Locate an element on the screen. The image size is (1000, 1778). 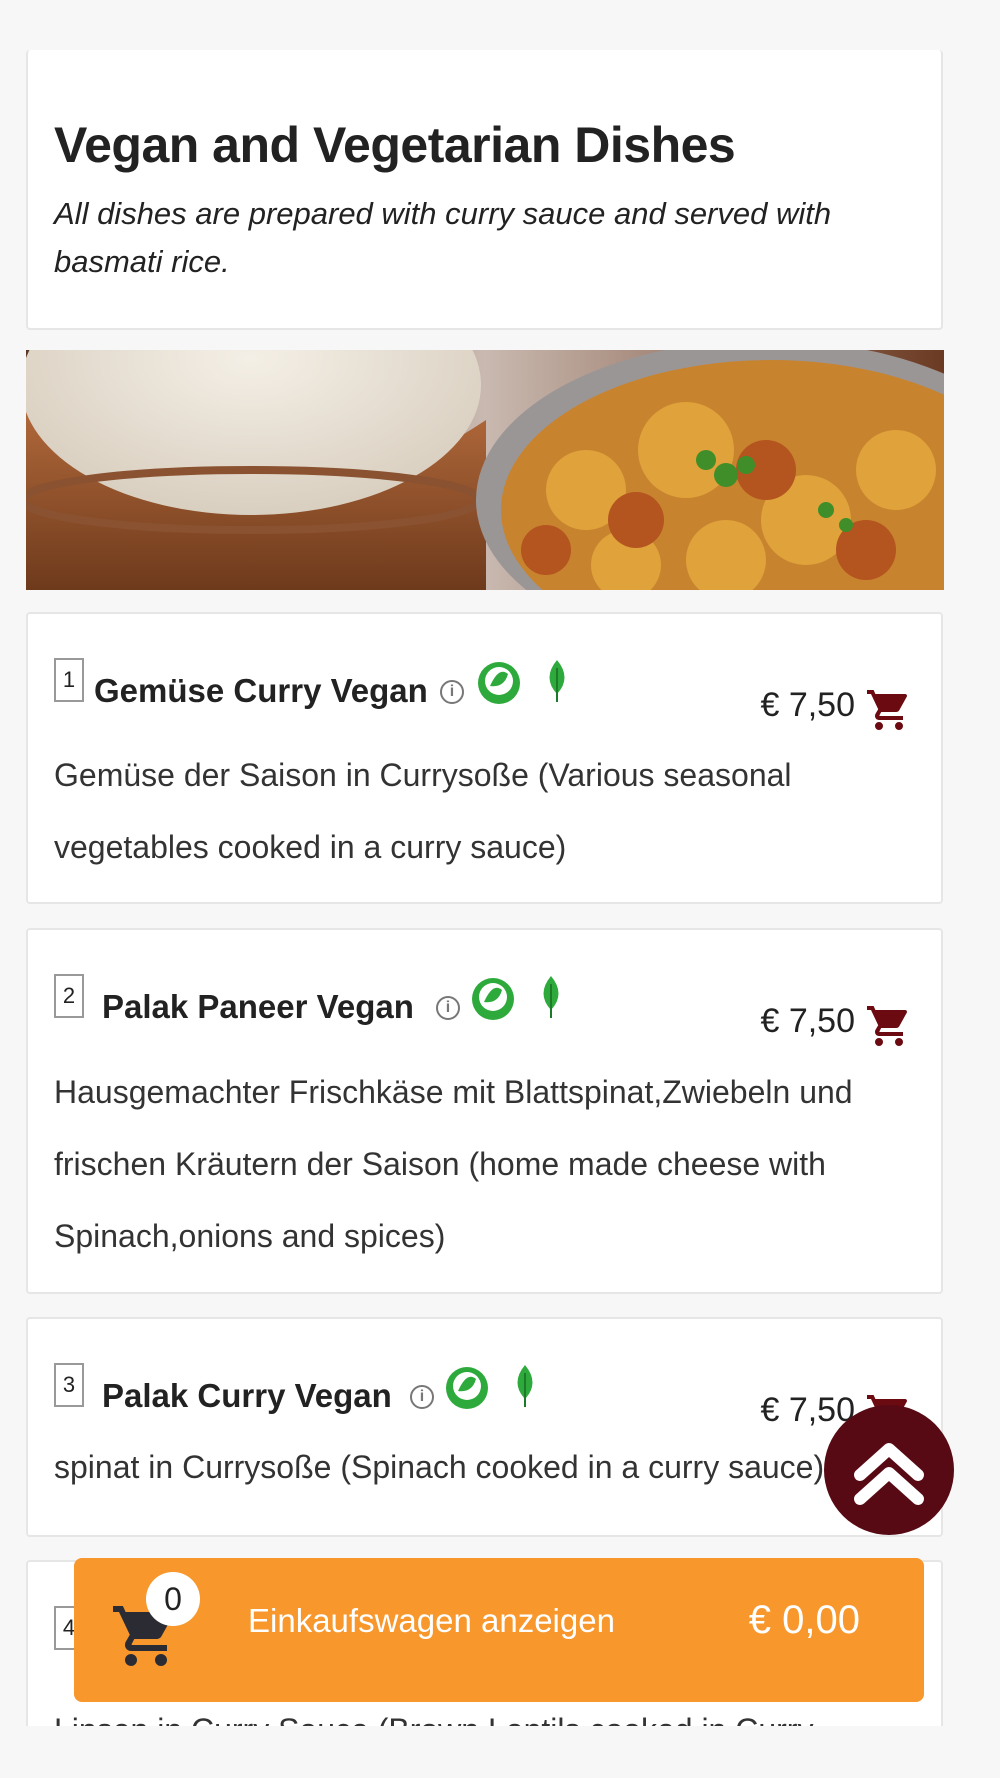
dish-name: Gemüse Curry Vegan is located at coordinates (261, 690).